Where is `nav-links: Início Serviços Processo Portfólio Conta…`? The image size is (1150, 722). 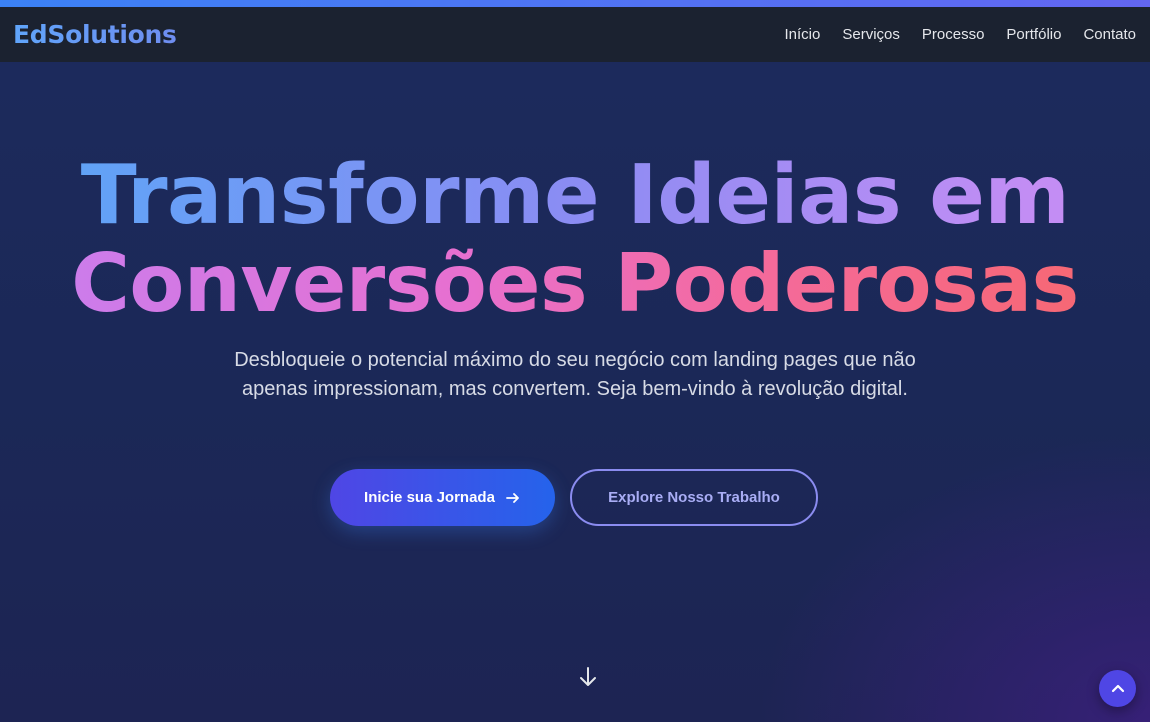
nav-links: Início Serviços Processo Portfólio Conta… is located at coordinates (961, 34).